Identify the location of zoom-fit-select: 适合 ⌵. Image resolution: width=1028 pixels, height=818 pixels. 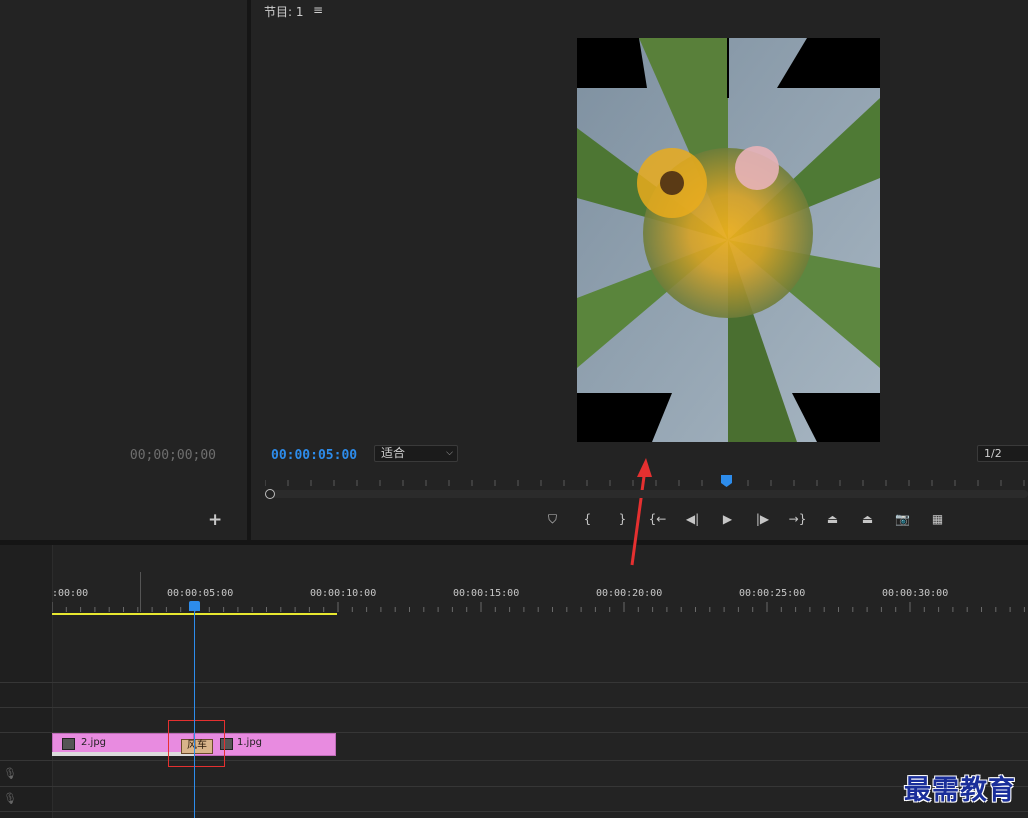
(416, 453).